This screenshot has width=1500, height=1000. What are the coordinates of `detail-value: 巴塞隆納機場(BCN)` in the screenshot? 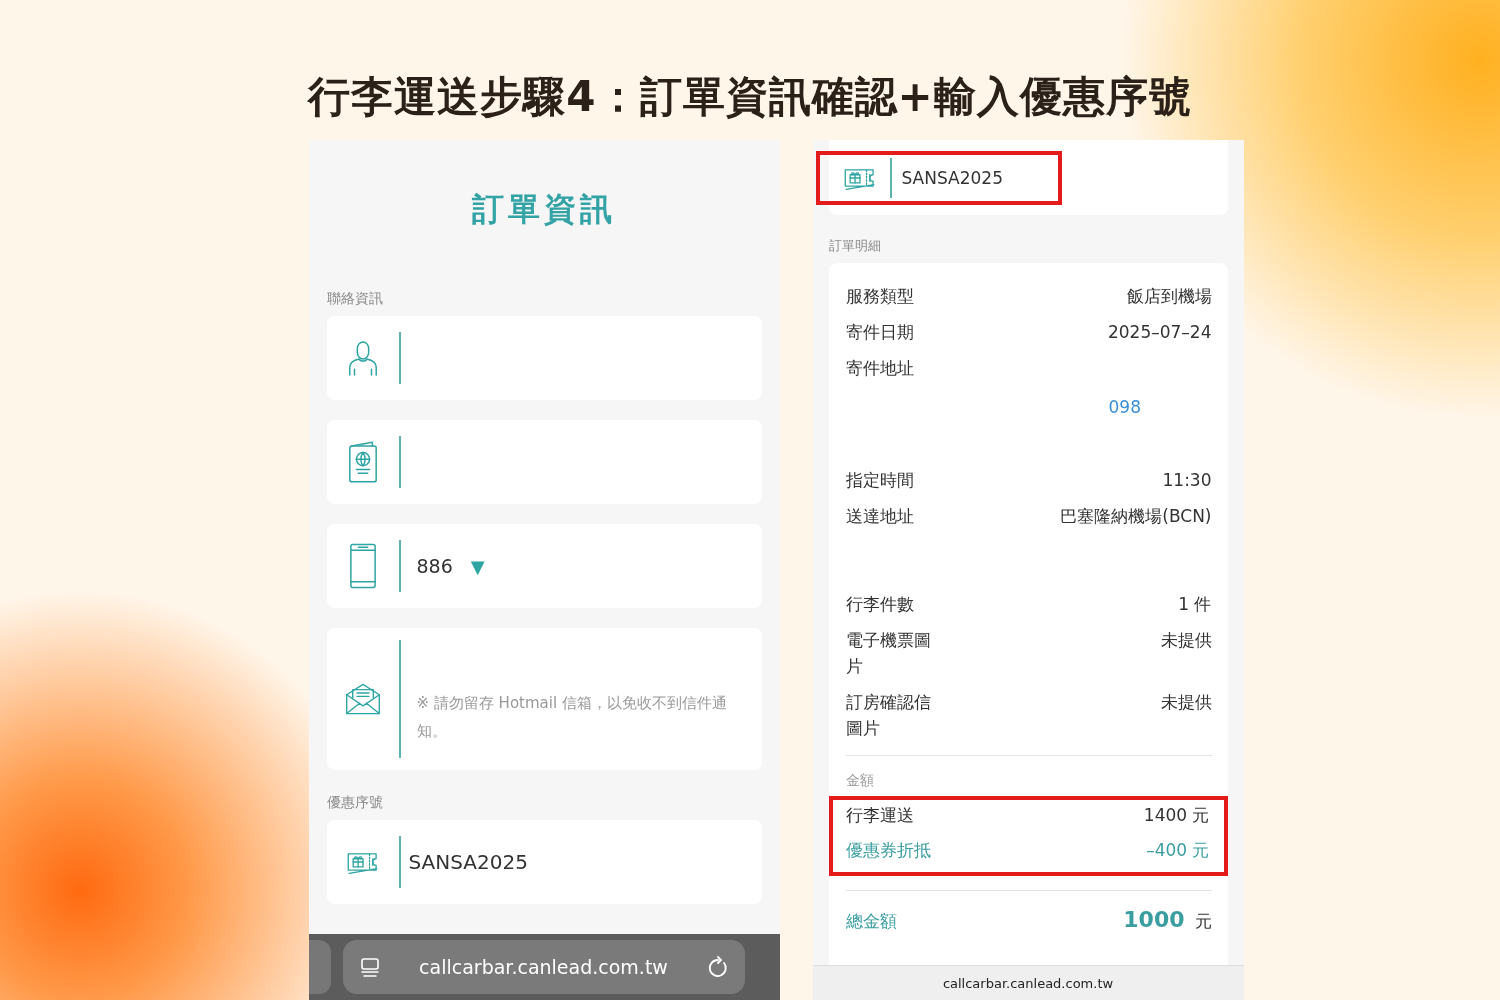 It's located at (1136, 516).